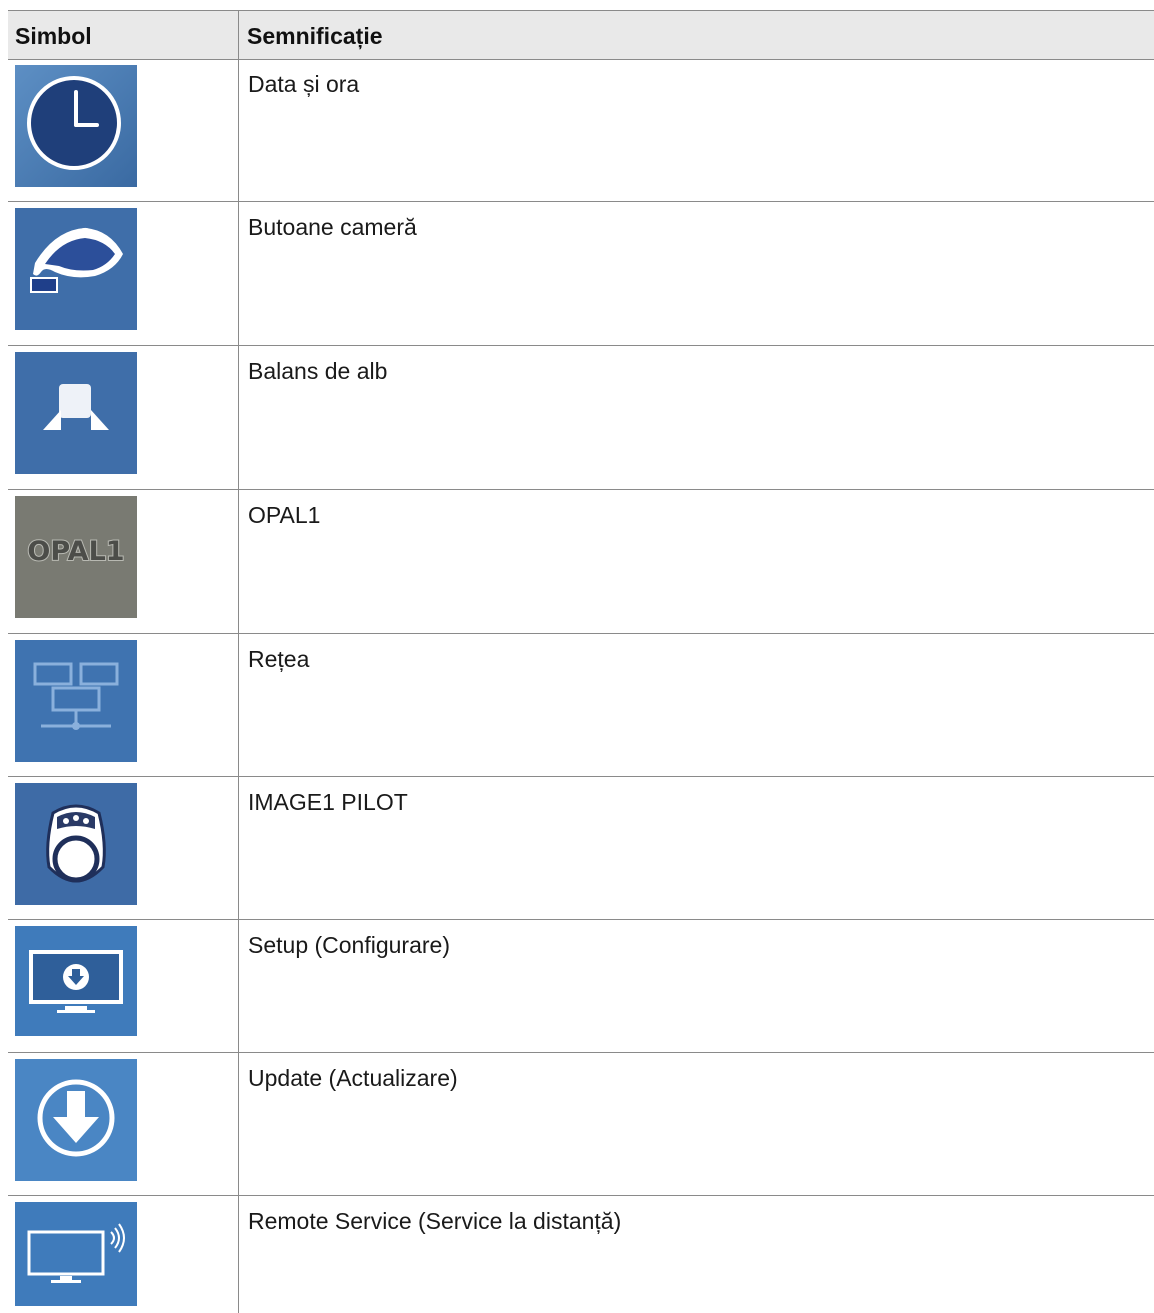  Describe the element at coordinates (53, 36) in the screenshot. I see `header-symbol: Simbol` at that location.